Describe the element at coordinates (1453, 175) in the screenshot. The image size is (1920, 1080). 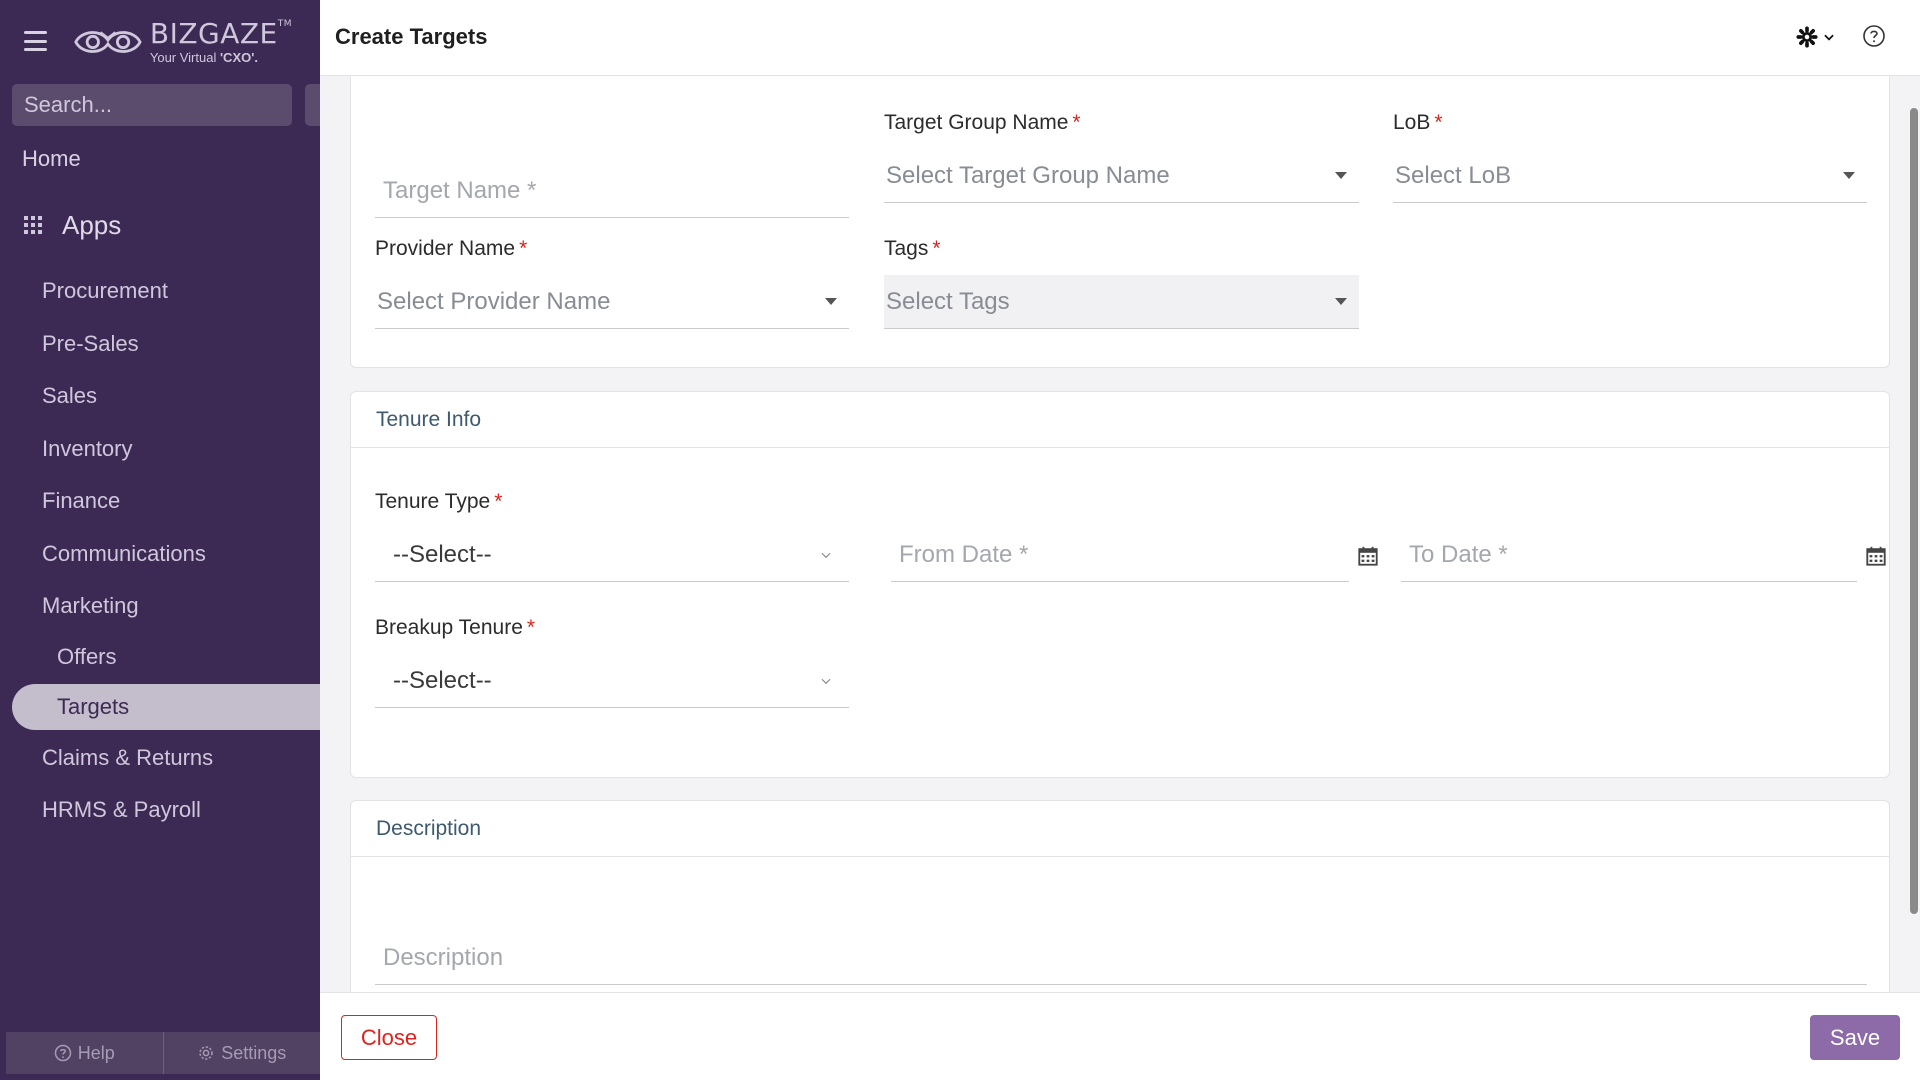
I see `lob-placeholder: Select LoB` at that location.